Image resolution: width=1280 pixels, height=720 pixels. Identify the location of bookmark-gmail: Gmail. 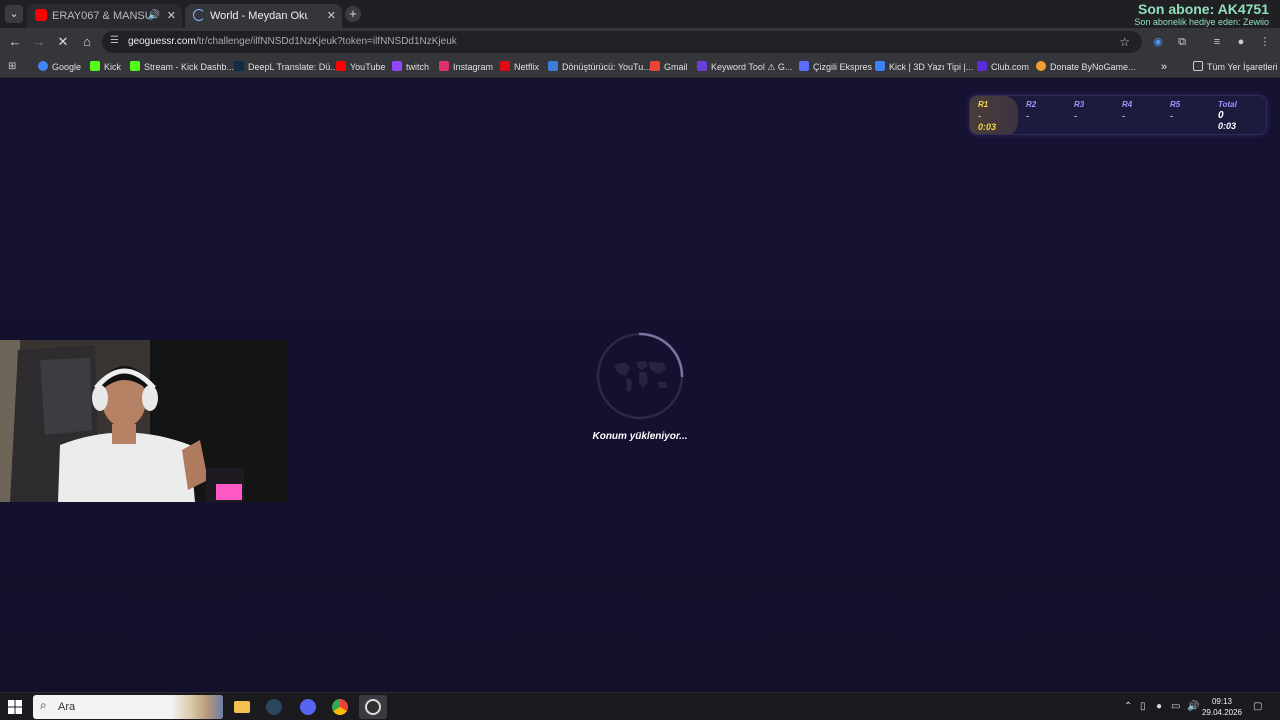
(669, 67).